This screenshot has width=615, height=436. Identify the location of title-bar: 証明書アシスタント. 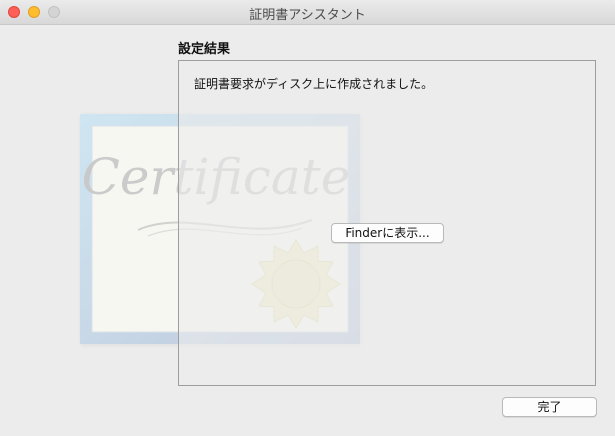
(307, 12).